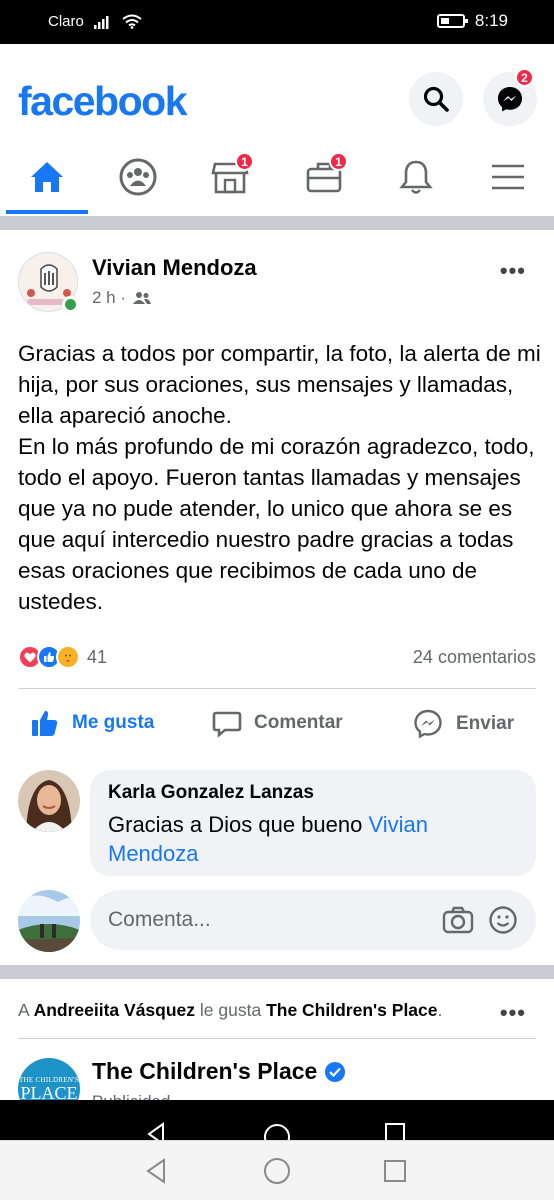 Image resolution: width=554 pixels, height=1200 pixels. Describe the element at coordinates (205, 1071) in the screenshot. I see `page-name-text: The Children's Place` at that location.